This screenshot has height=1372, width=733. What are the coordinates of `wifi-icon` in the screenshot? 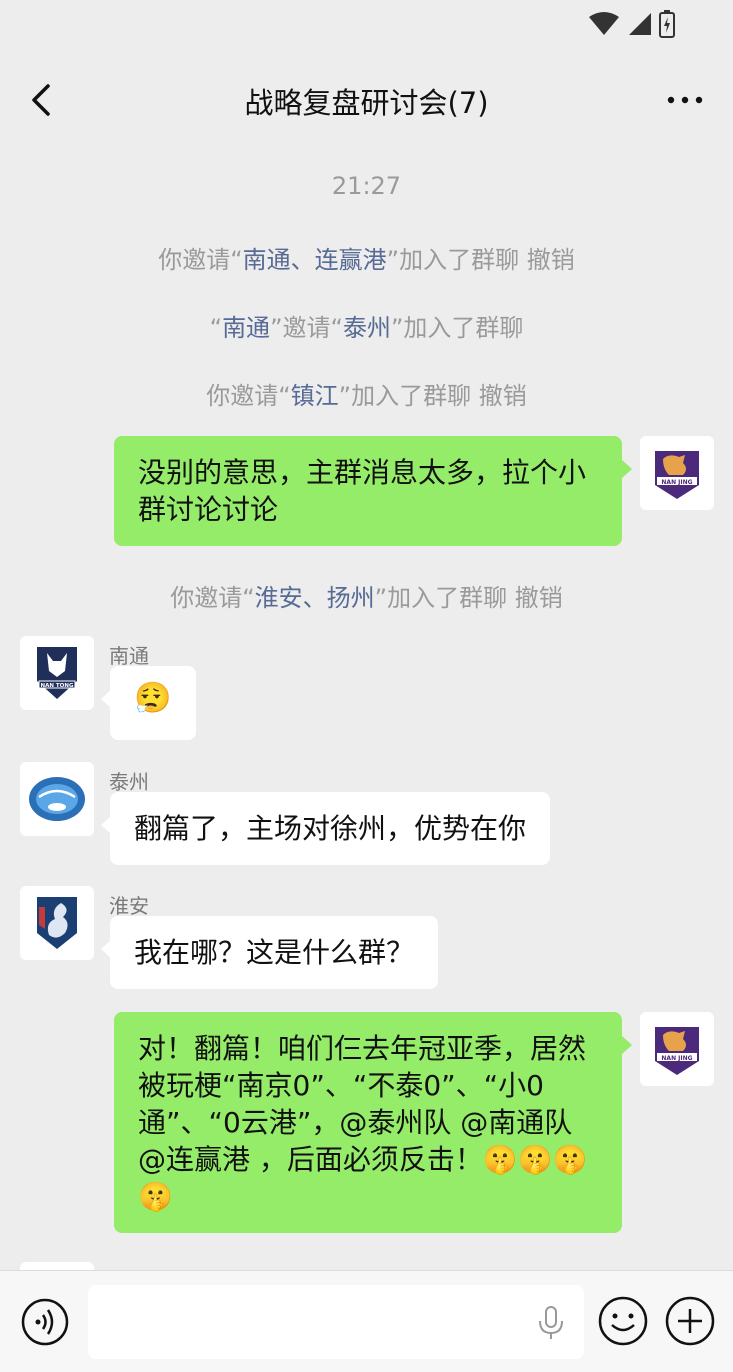 It's located at (604, 23).